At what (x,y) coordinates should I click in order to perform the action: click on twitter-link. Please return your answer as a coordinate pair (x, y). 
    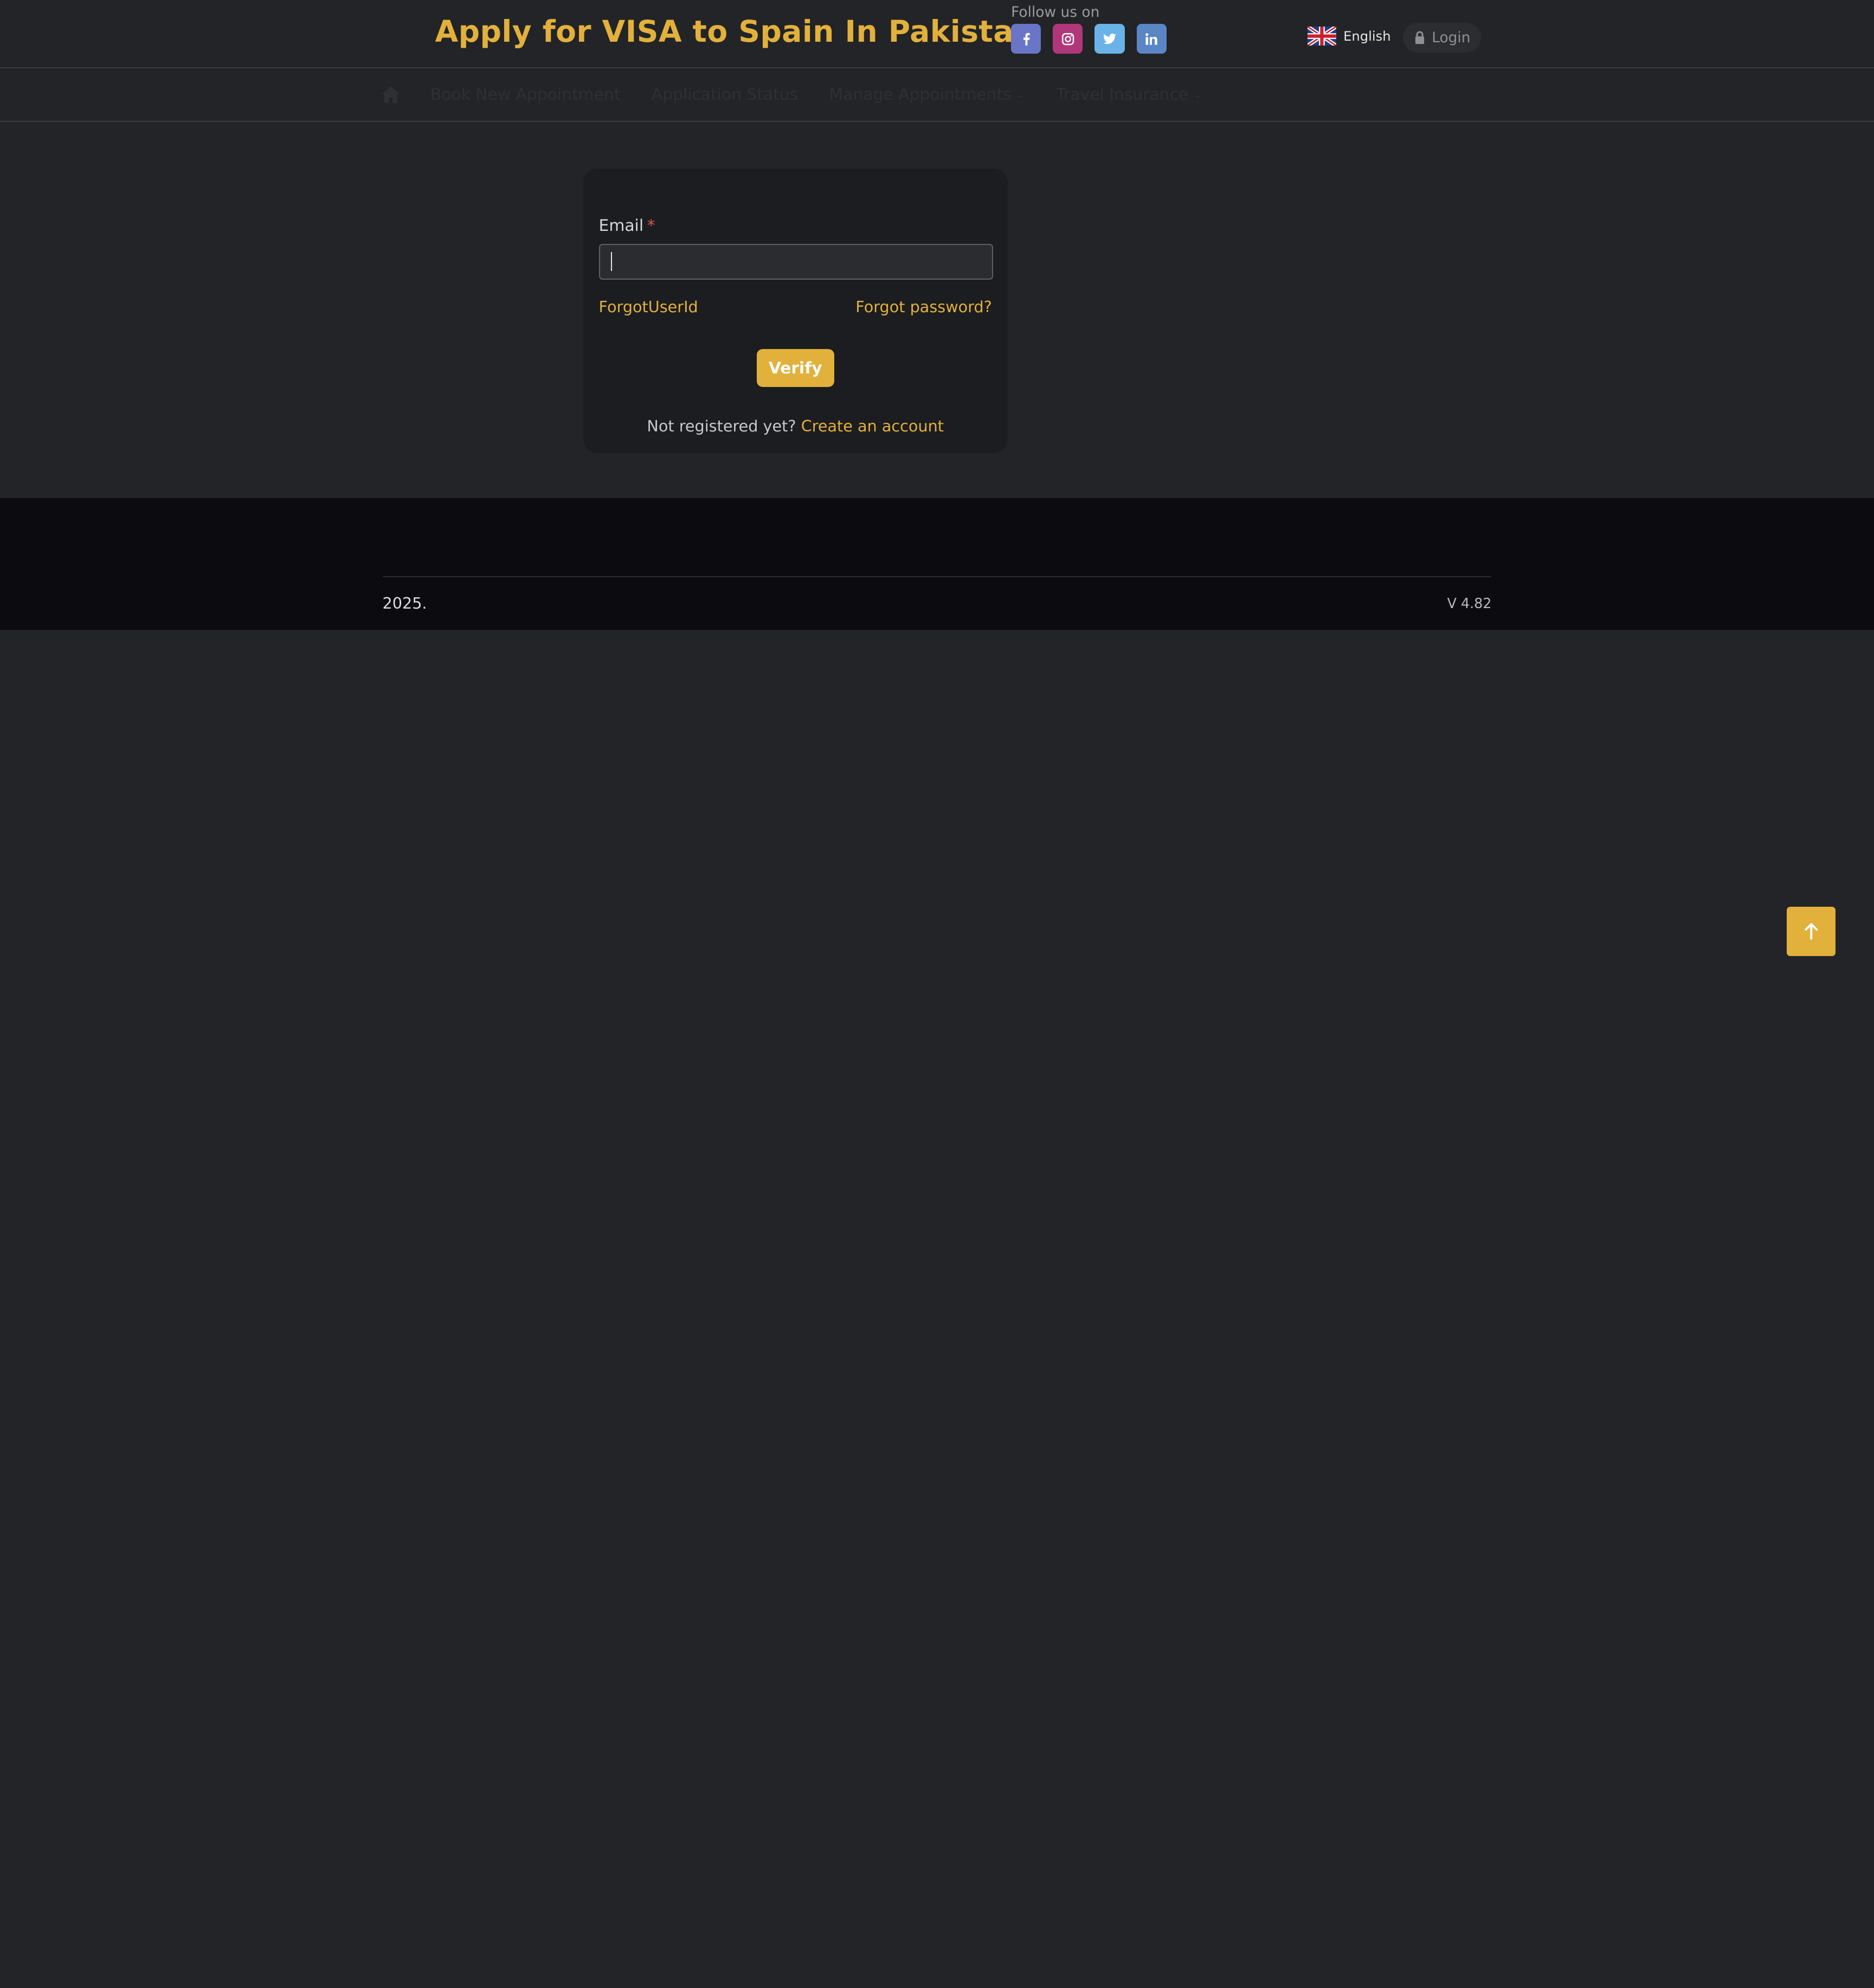
    Looking at the image, I should click on (1109, 39).